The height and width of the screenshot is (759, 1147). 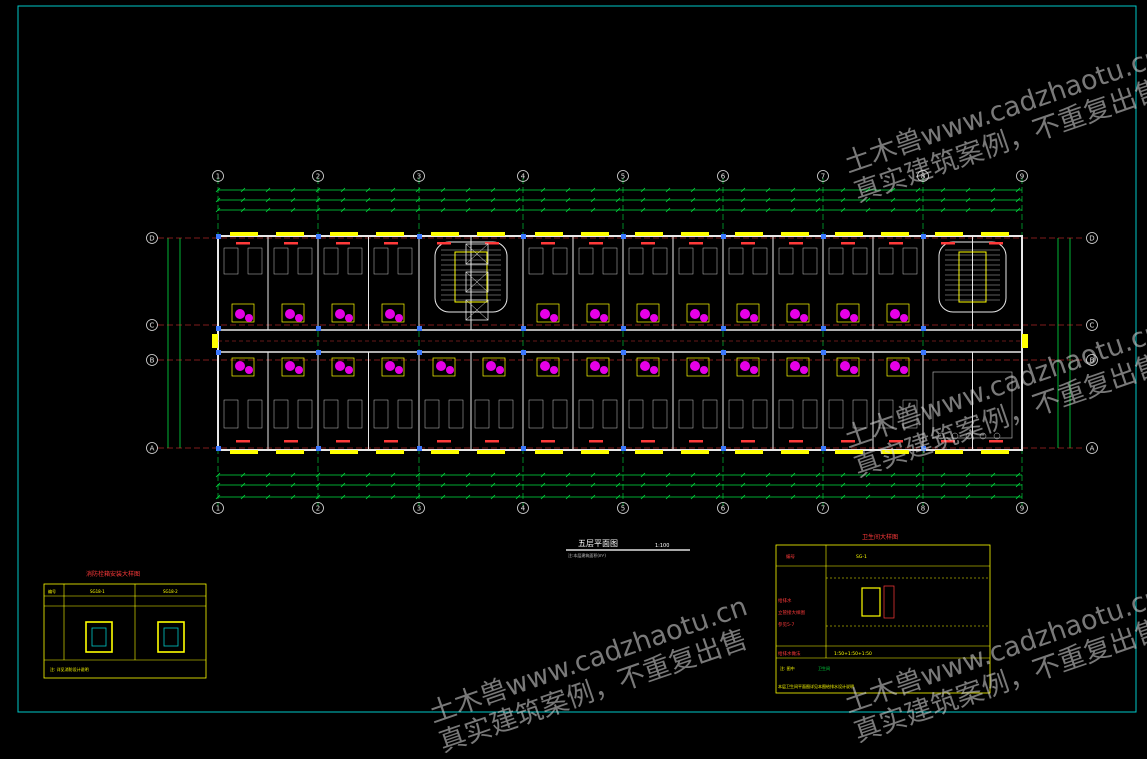 I want to click on right-table-row1-label: 编号, so click(x=790, y=556).